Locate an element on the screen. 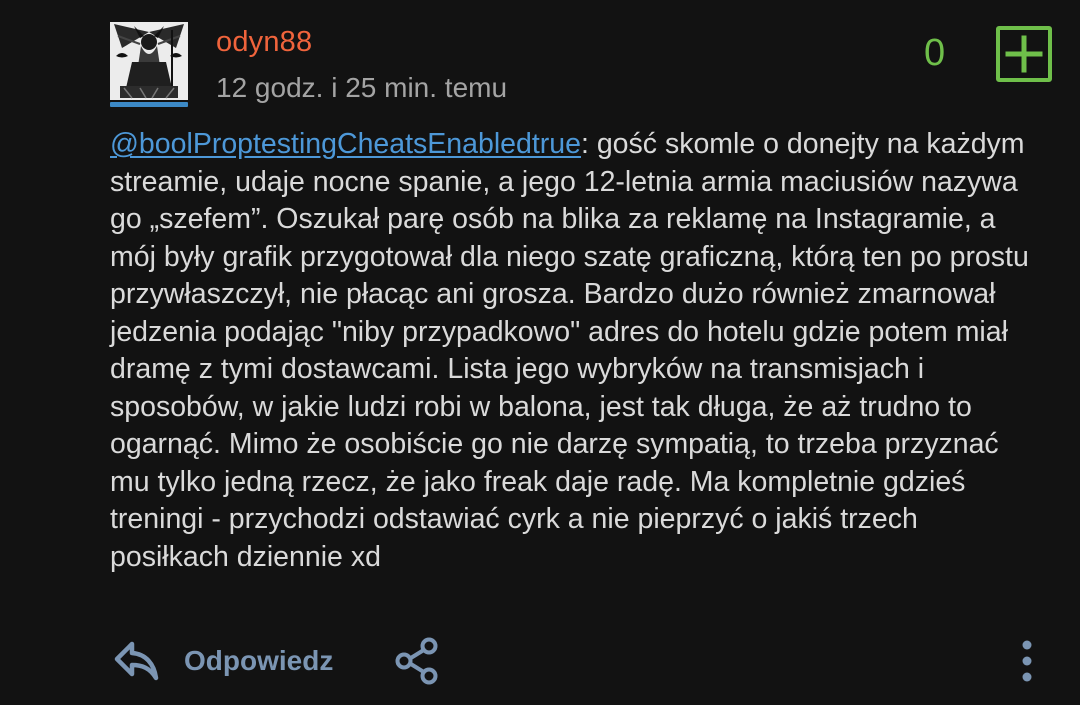 This screenshot has height=705, width=1080. plus-icon is located at coordinates (1024, 54).